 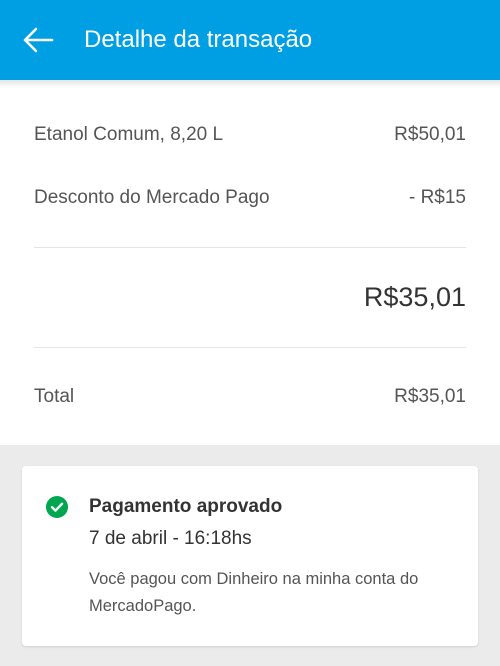 I want to click on arrow-left-icon, so click(x=38, y=40).